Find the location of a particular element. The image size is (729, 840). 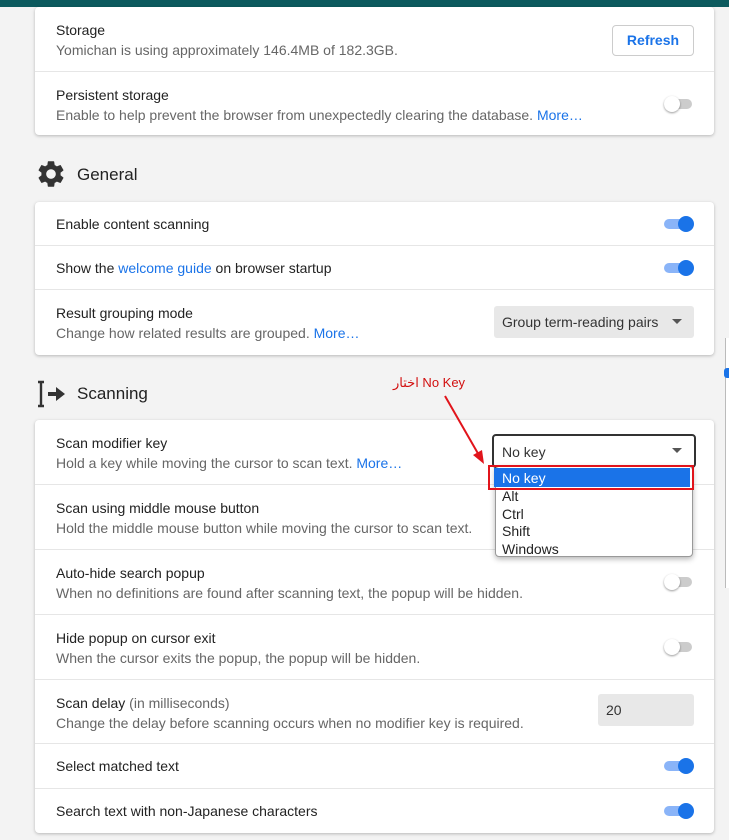

welcome-prefix: Show the is located at coordinates (85, 268).